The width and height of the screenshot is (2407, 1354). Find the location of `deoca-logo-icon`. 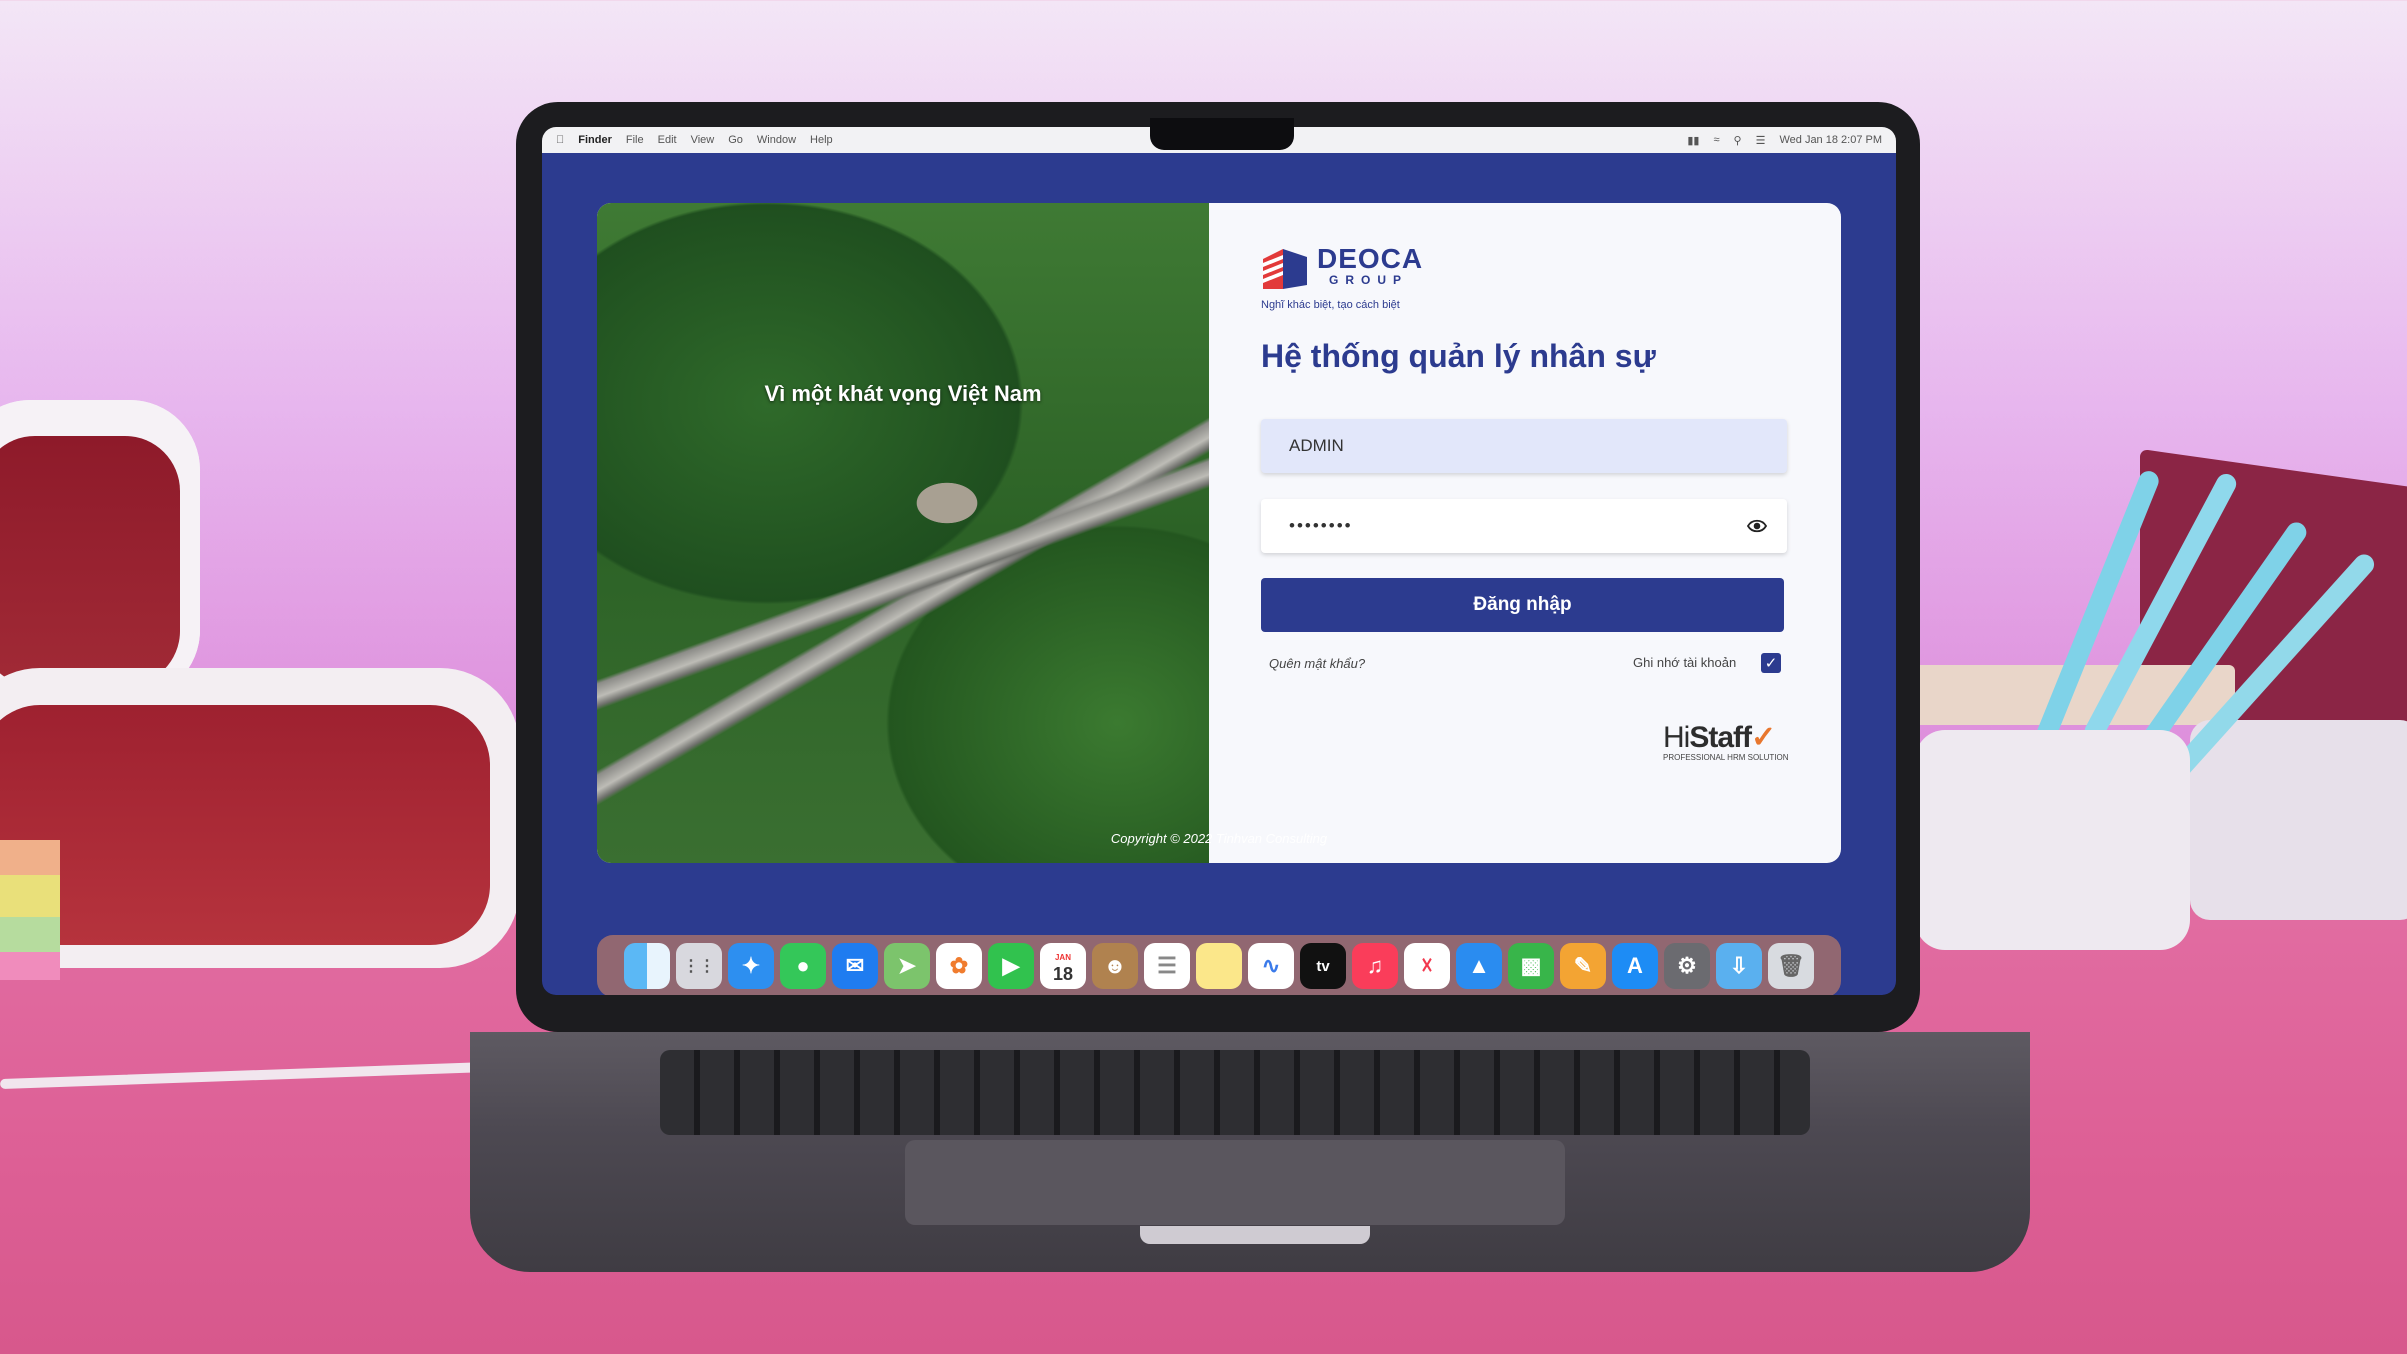

deoca-logo-icon is located at coordinates (1285, 268).